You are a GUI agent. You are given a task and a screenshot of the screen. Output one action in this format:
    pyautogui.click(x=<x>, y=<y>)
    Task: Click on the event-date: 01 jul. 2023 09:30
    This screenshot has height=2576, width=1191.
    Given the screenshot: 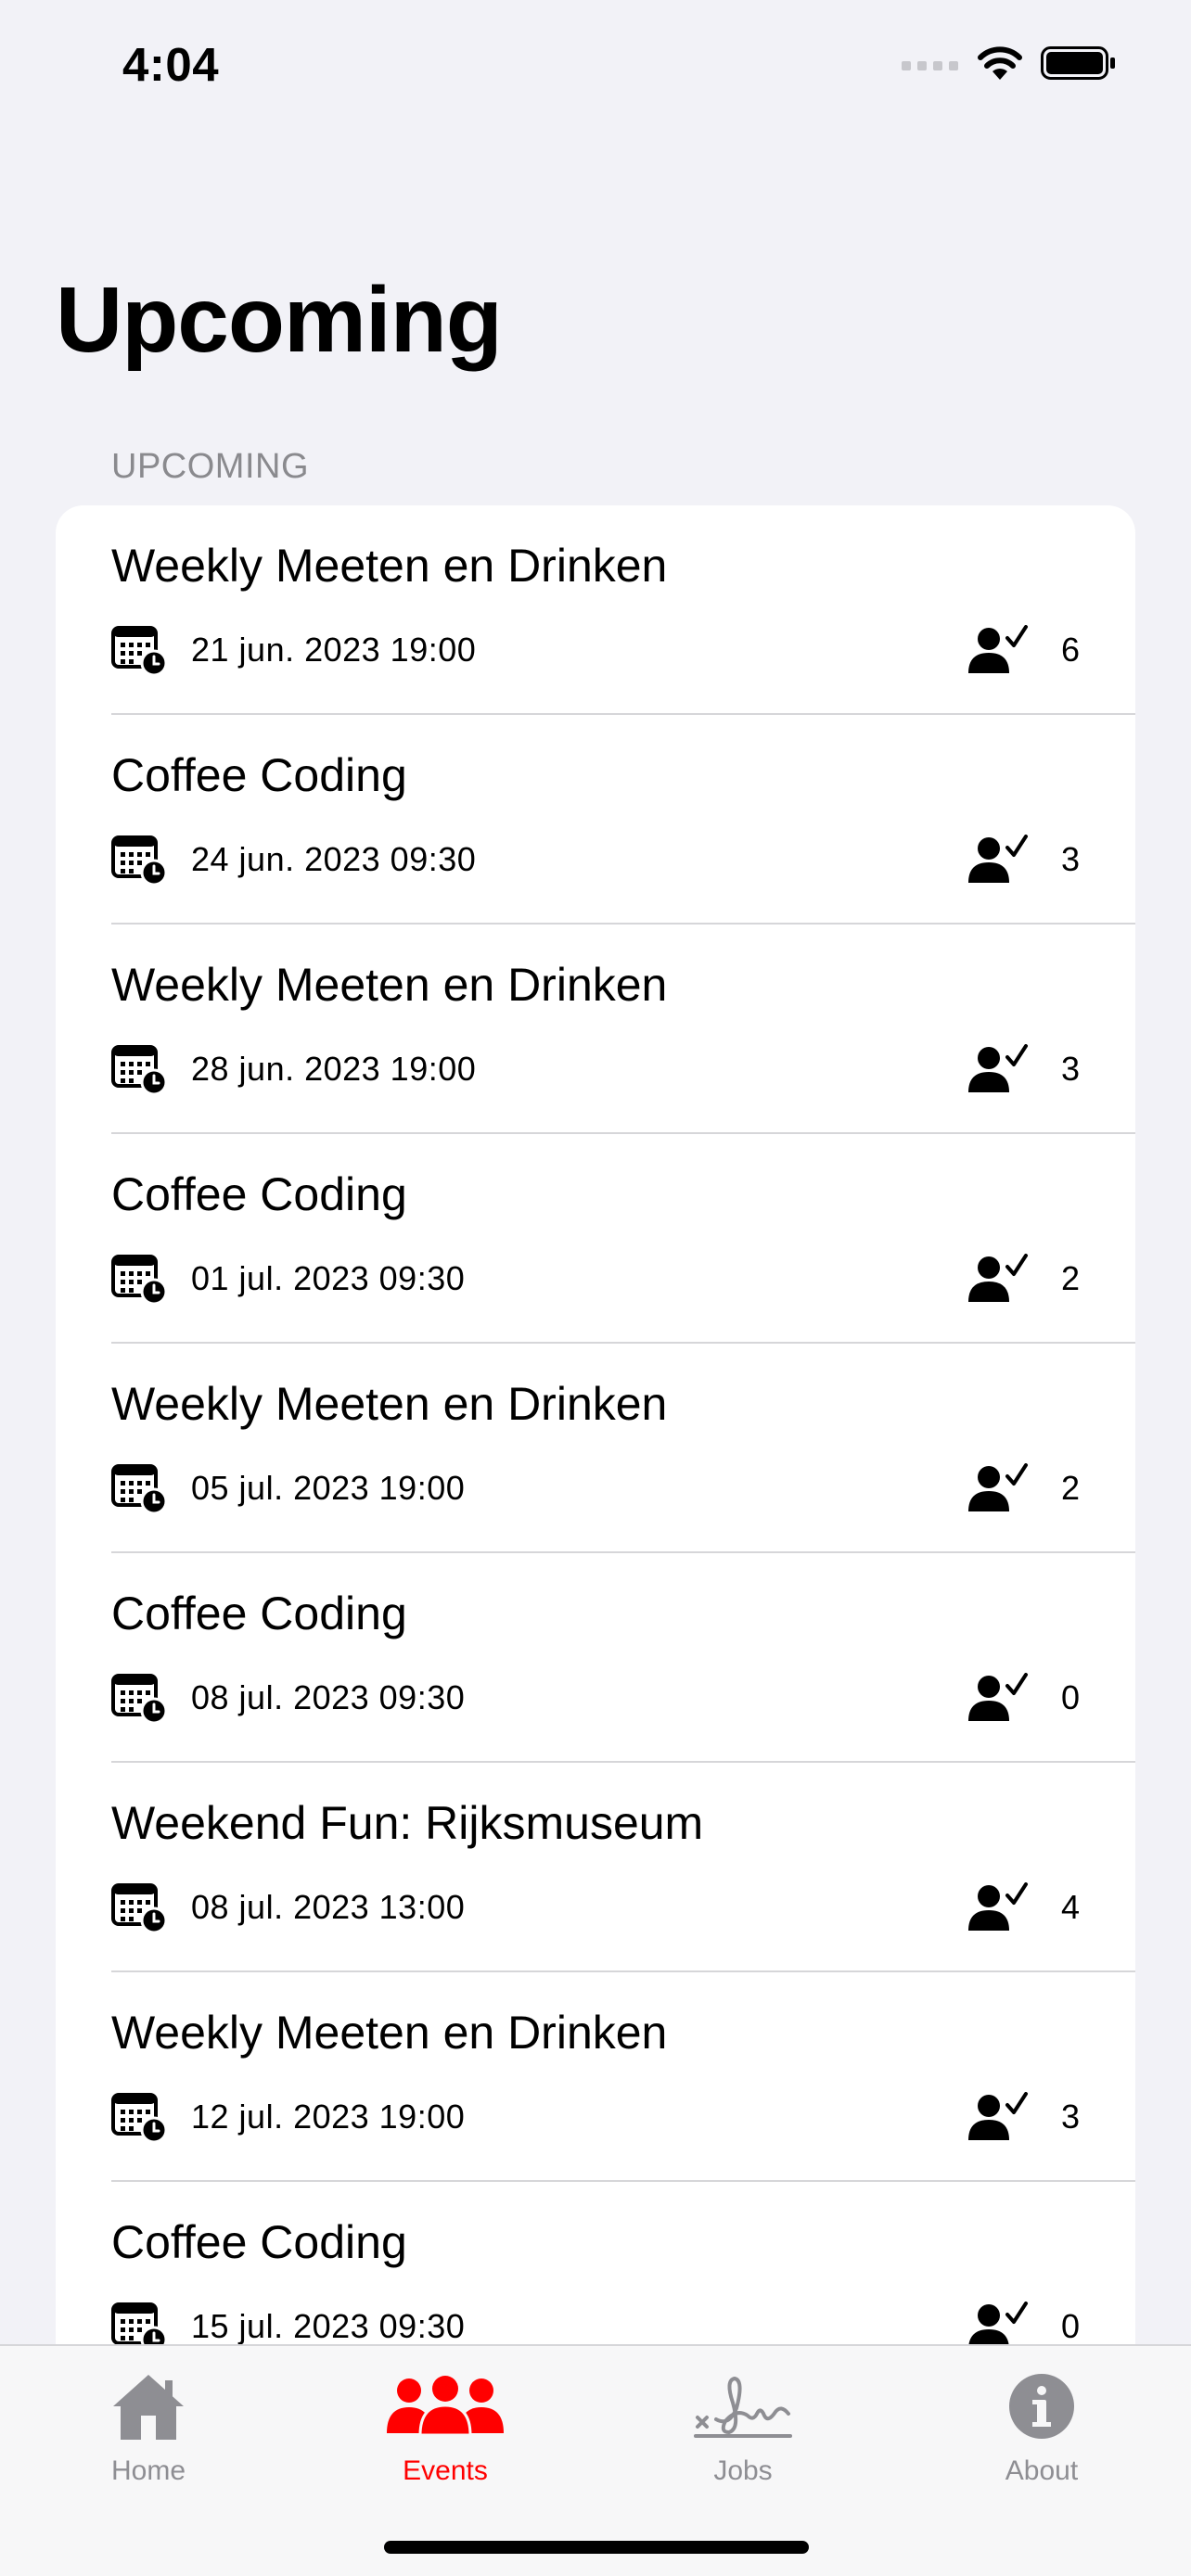 What is the action you would take?
    pyautogui.click(x=328, y=1278)
    